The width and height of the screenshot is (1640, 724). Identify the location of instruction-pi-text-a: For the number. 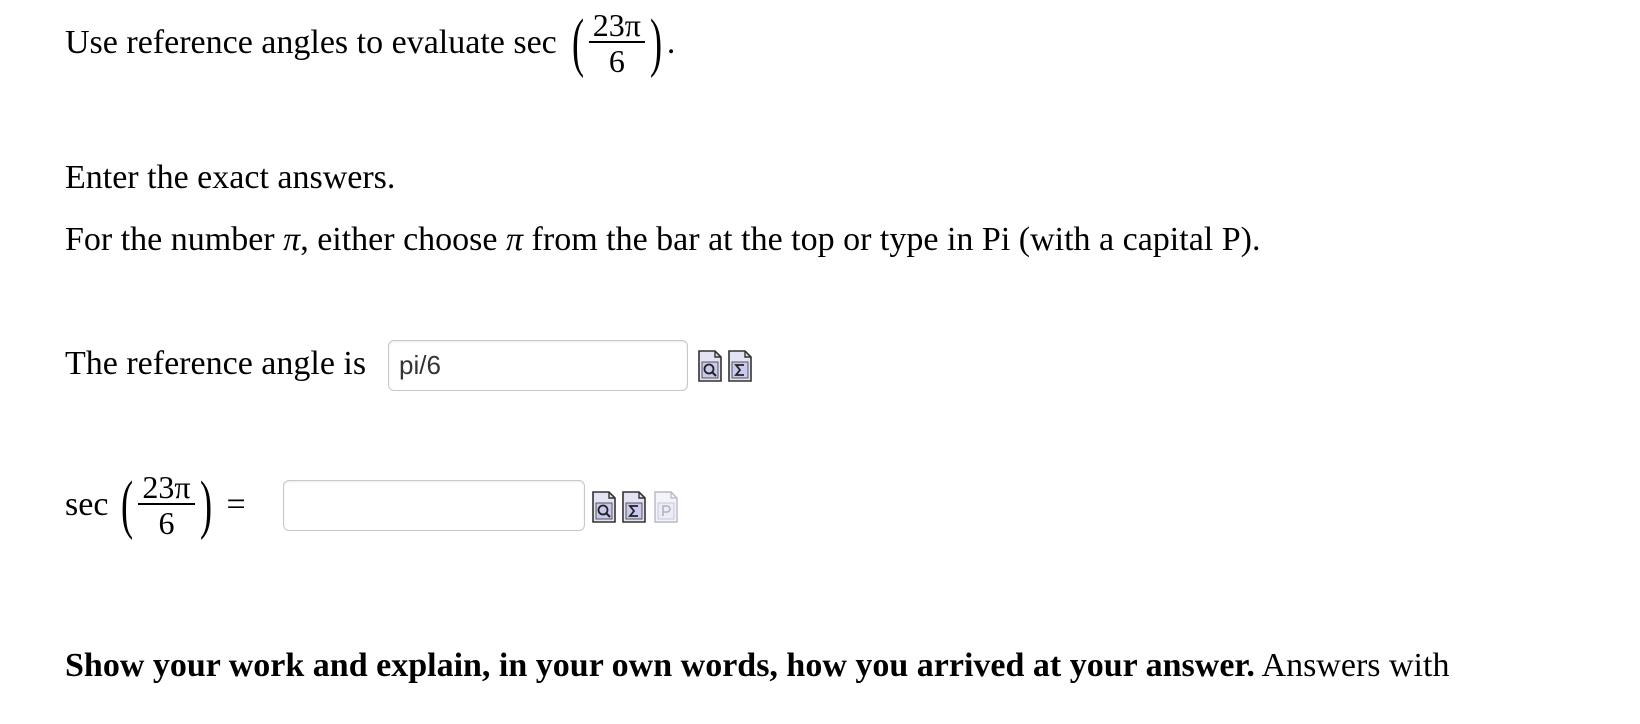
(174, 239).